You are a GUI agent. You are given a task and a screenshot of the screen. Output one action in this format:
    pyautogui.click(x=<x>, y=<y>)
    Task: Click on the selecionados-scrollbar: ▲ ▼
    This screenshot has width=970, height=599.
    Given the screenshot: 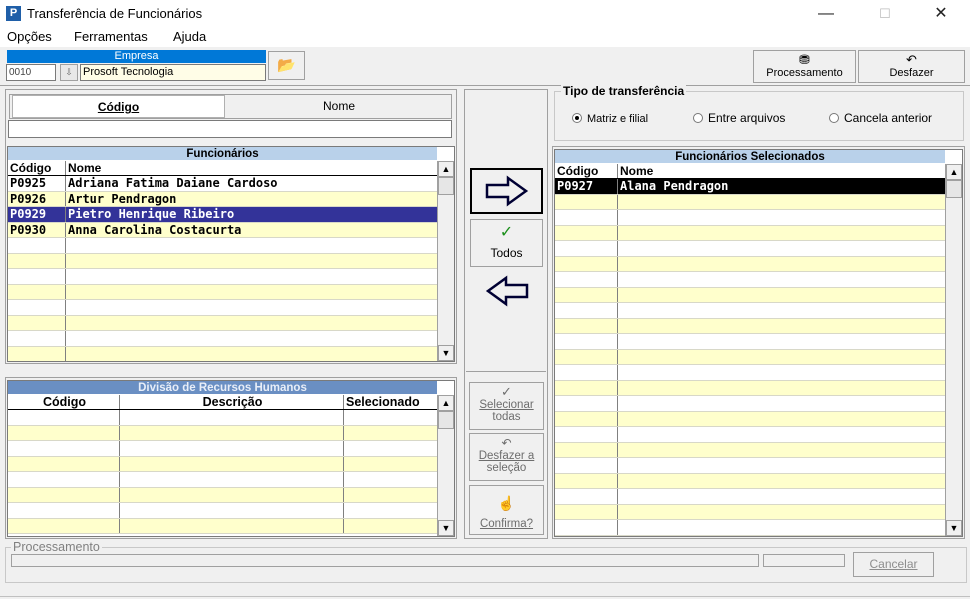 What is the action you would take?
    pyautogui.click(x=953, y=350)
    